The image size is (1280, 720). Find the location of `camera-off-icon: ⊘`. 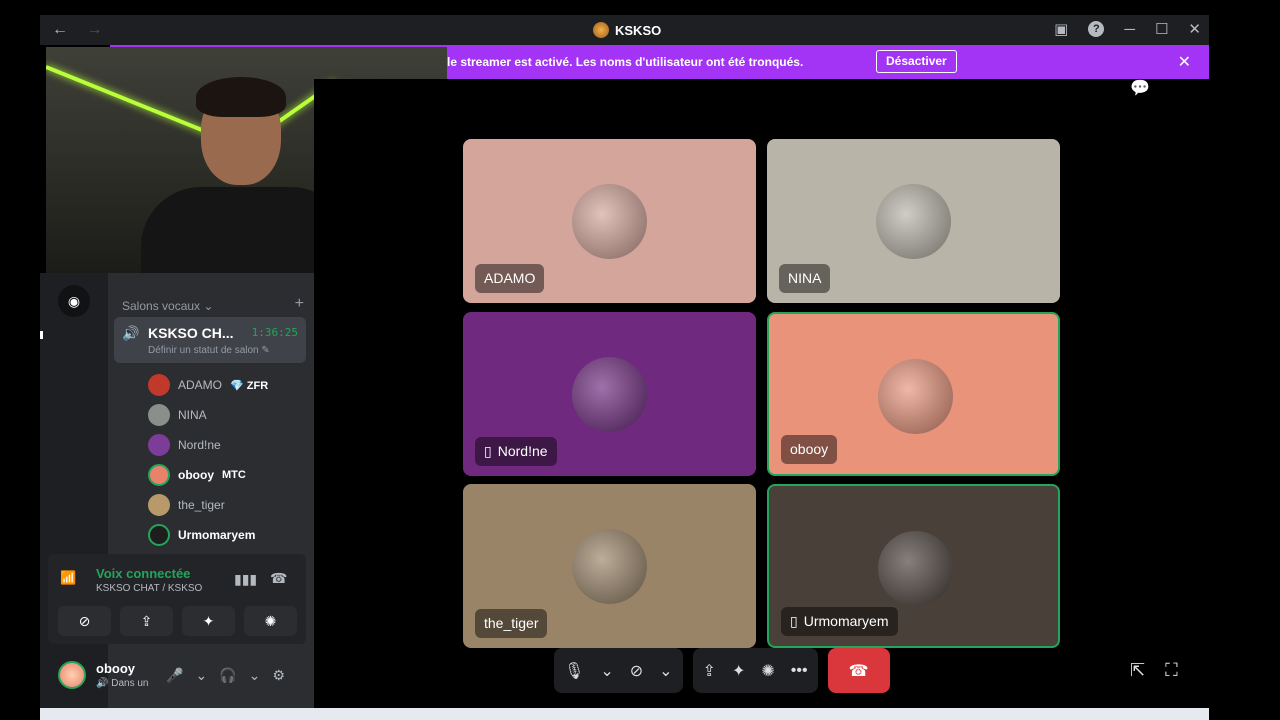

camera-off-icon: ⊘ is located at coordinates (636, 671).